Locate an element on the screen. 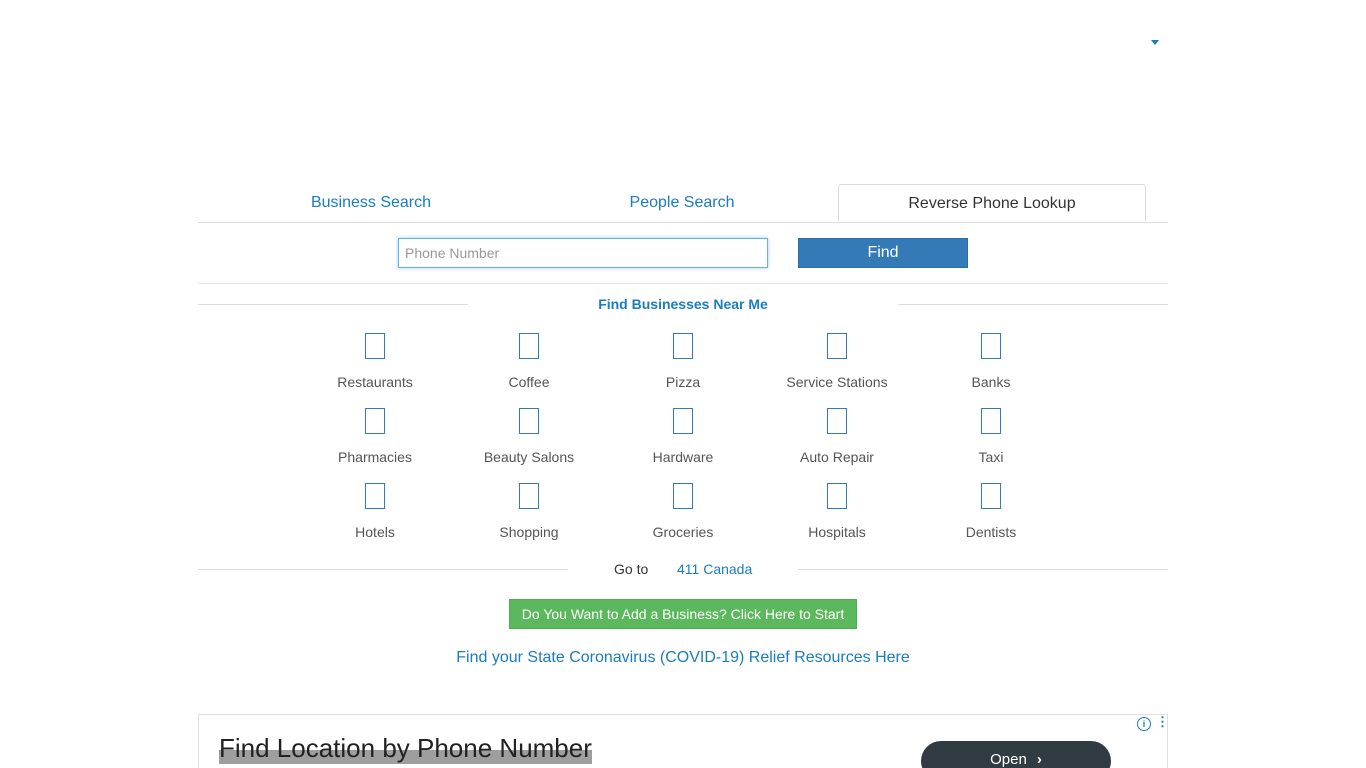 The image size is (1366, 768). category-coffee: Coffee is located at coordinates (529, 361).